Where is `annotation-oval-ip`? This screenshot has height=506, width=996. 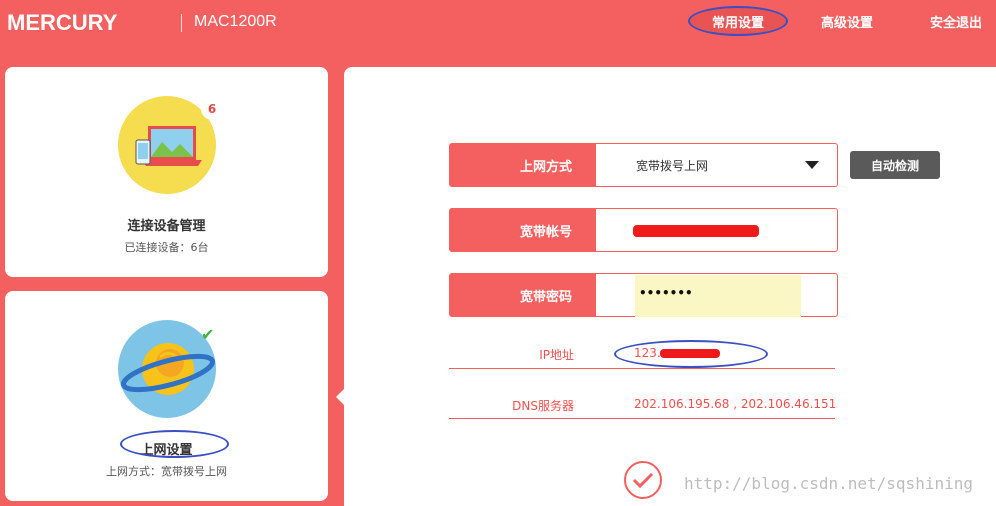
annotation-oval-ip is located at coordinates (691, 354).